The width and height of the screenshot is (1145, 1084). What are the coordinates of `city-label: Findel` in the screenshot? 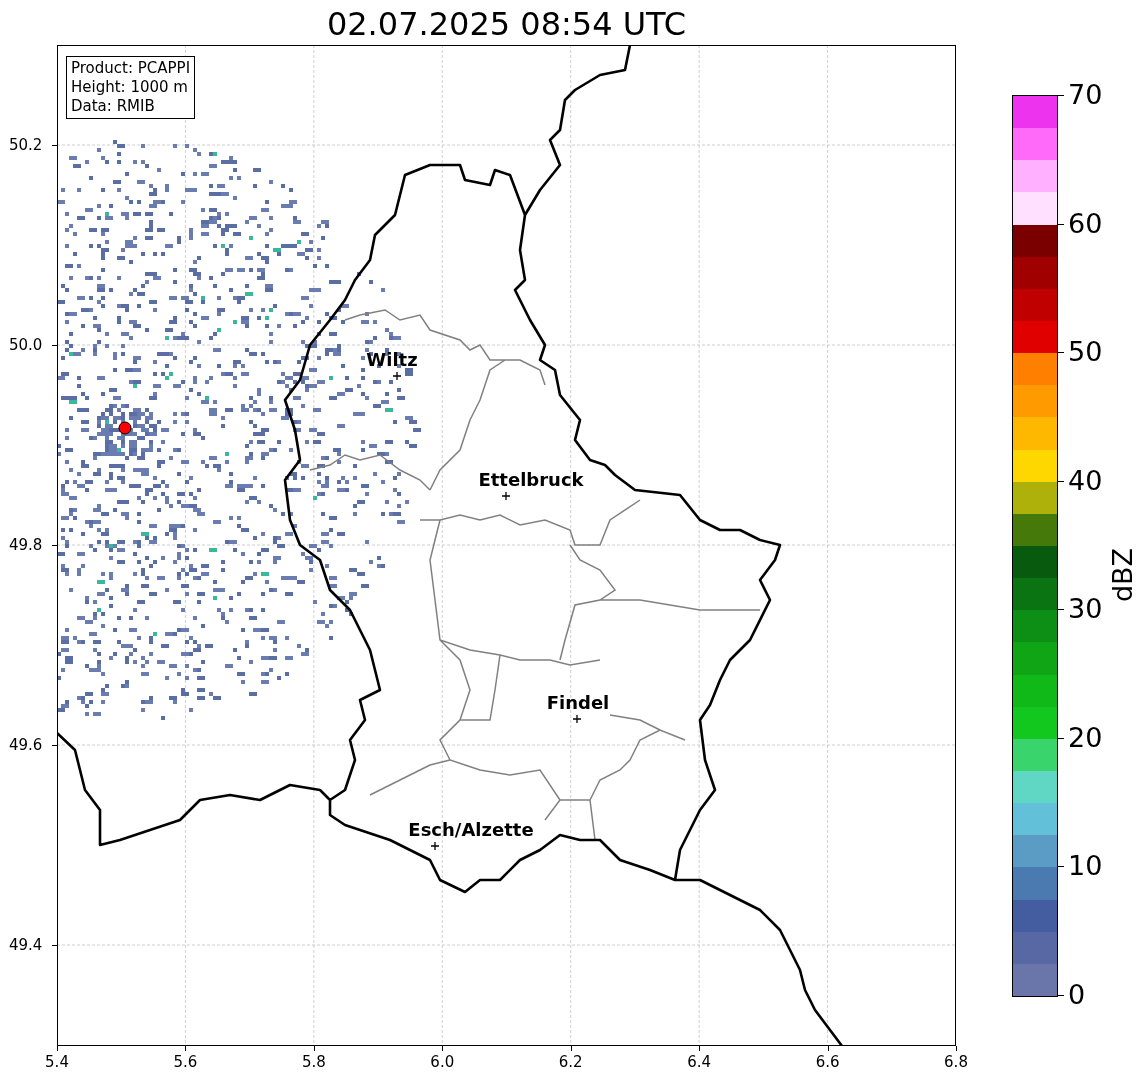 It's located at (578, 703).